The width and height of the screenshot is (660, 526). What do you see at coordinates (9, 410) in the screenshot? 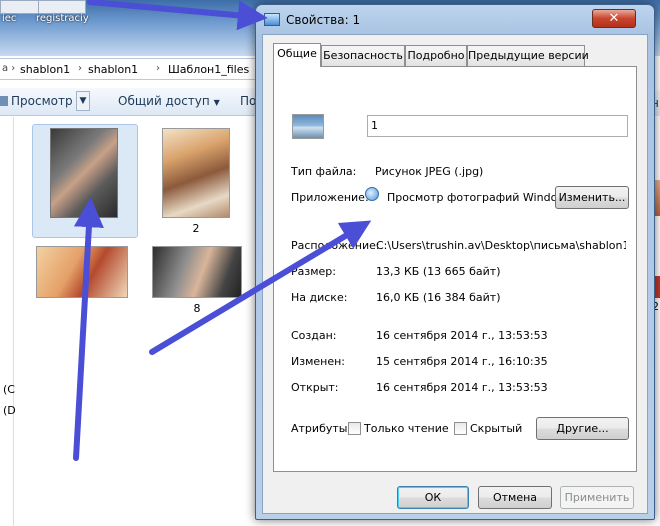
I see `nav-drive-item: (D` at bounding box center [9, 410].